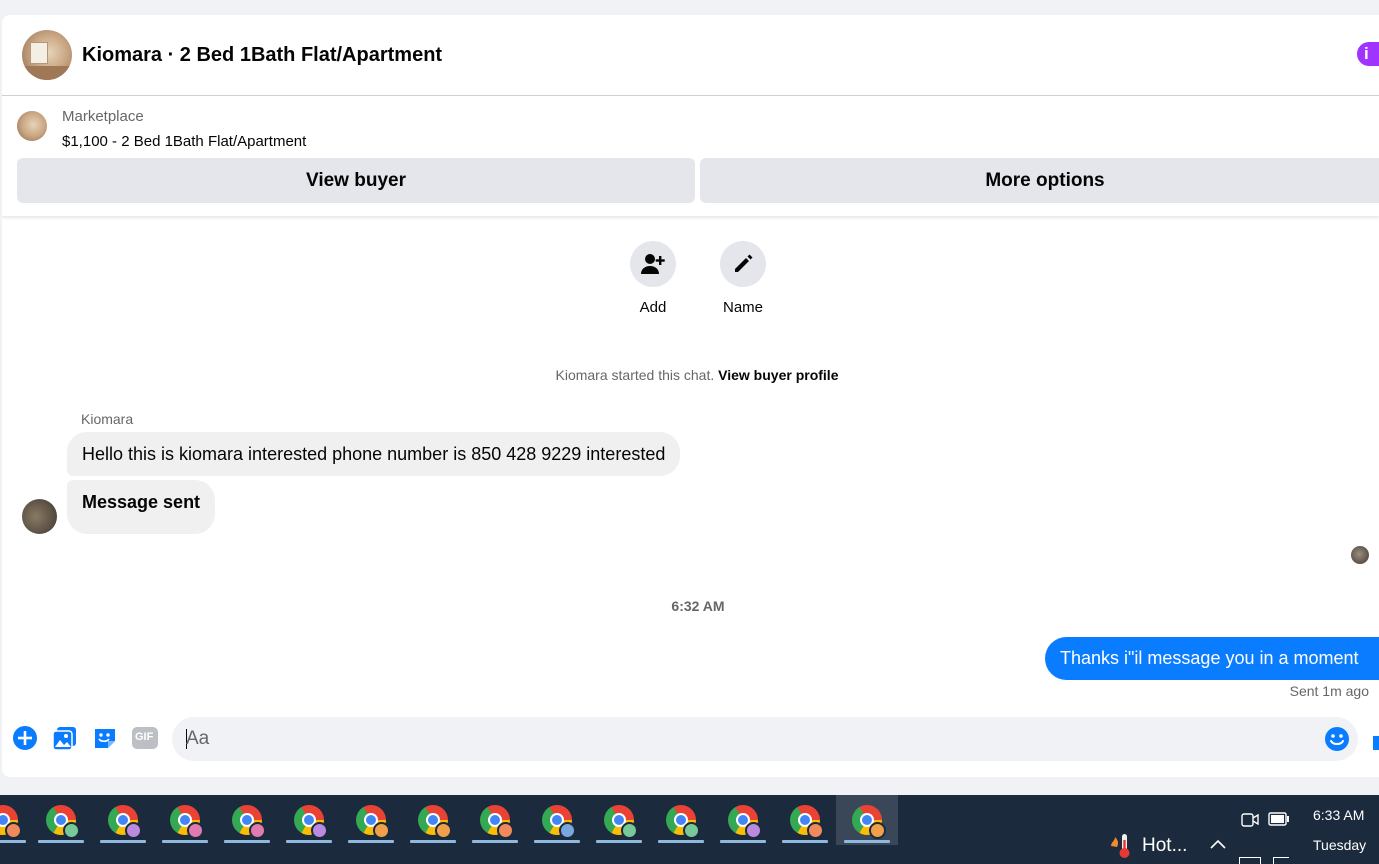 The width and height of the screenshot is (1379, 864). Describe the element at coordinates (32, 126) in the screenshot. I see `listing-thumbnail` at that location.